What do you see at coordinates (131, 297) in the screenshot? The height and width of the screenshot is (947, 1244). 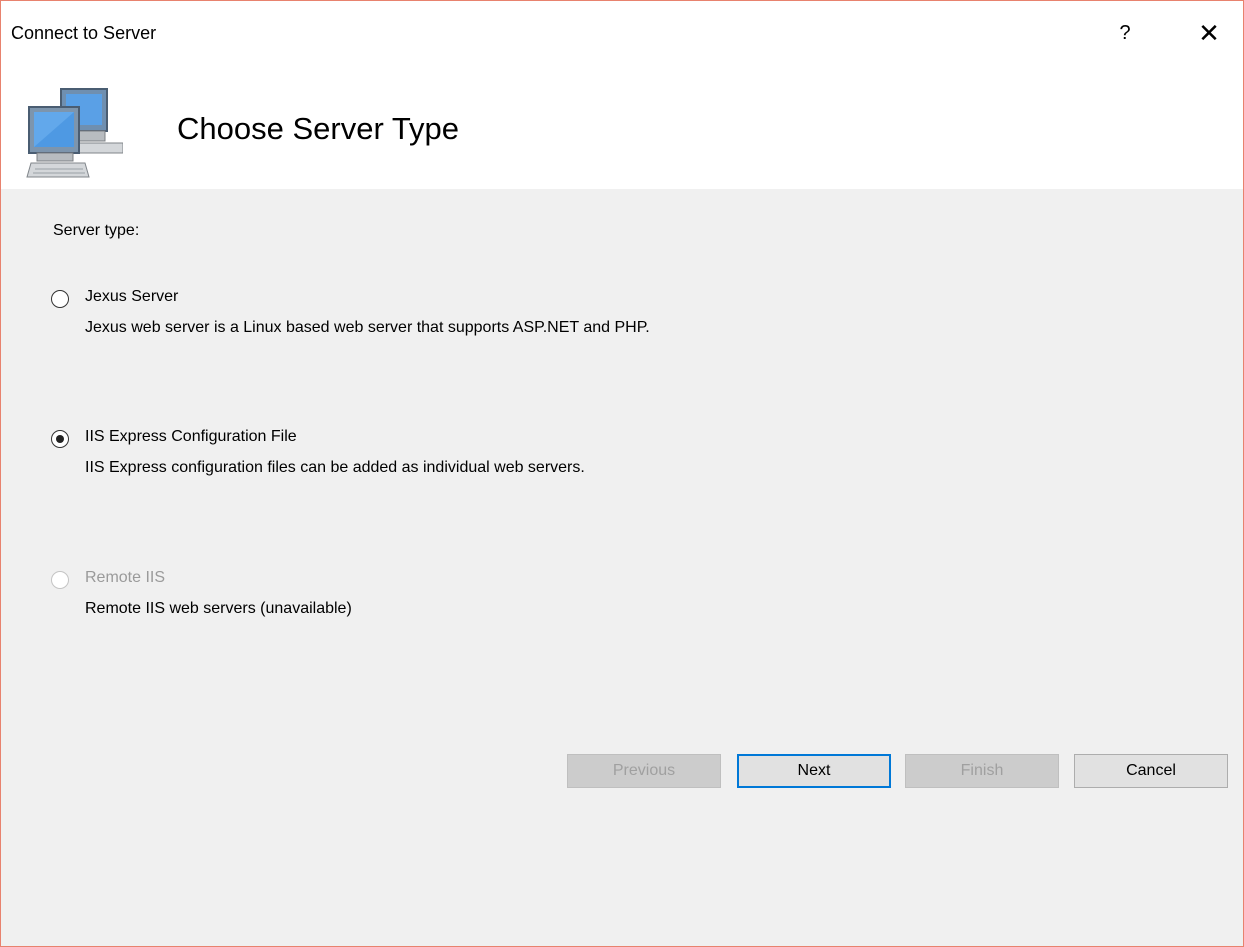 I see `jexus-server-label: Jexus Server` at bounding box center [131, 297].